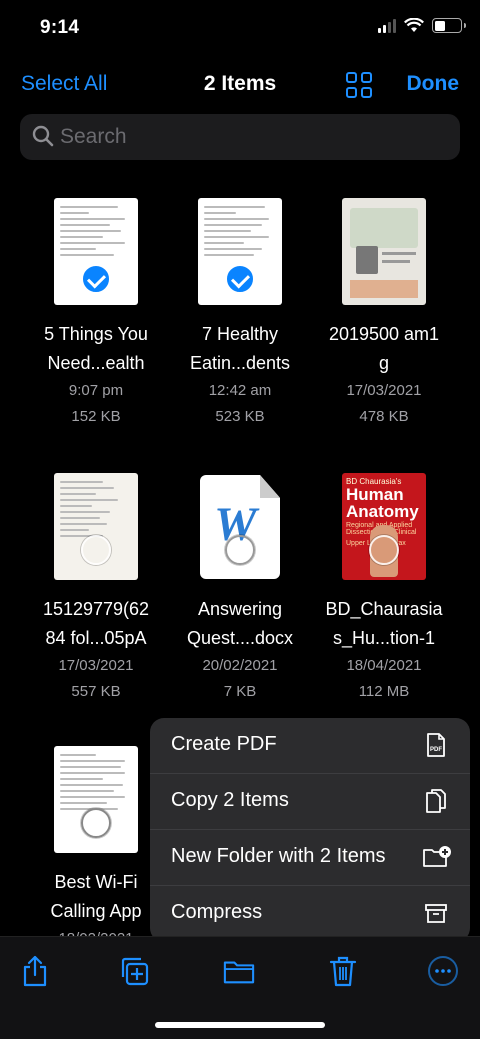  Describe the element at coordinates (437, 856) in the screenshot. I see `folder-plus-icon` at that location.